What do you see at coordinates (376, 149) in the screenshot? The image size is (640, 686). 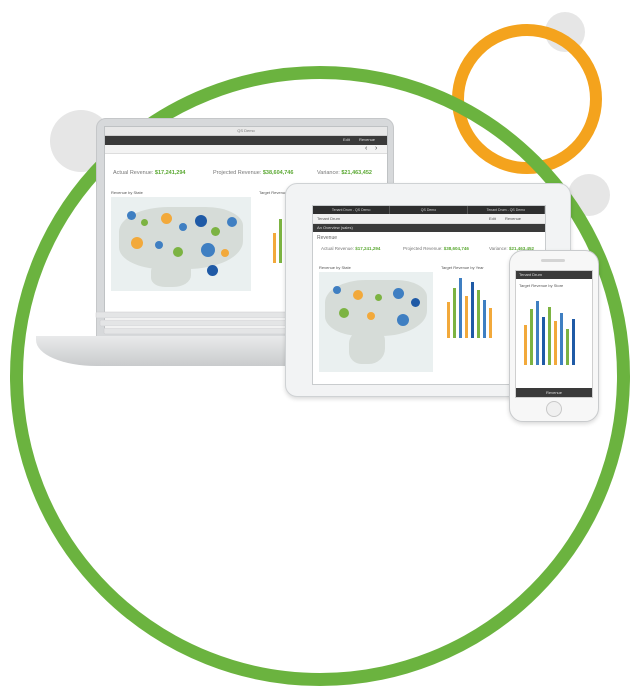 I see `nav-next-icon: ›` at bounding box center [376, 149].